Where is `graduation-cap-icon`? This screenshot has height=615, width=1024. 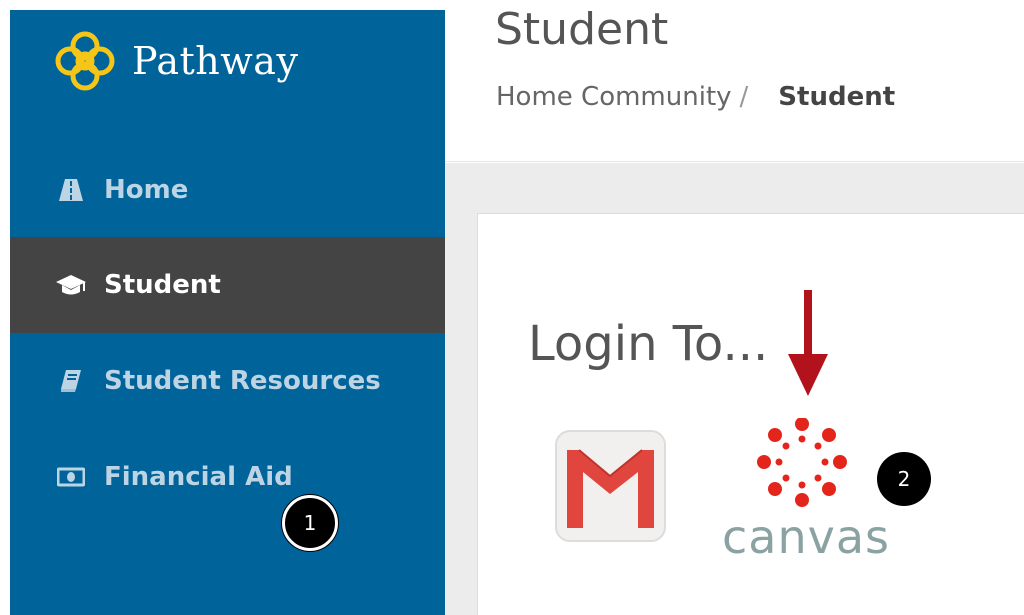
graduation-cap-icon is located at coordinates (71, 285).